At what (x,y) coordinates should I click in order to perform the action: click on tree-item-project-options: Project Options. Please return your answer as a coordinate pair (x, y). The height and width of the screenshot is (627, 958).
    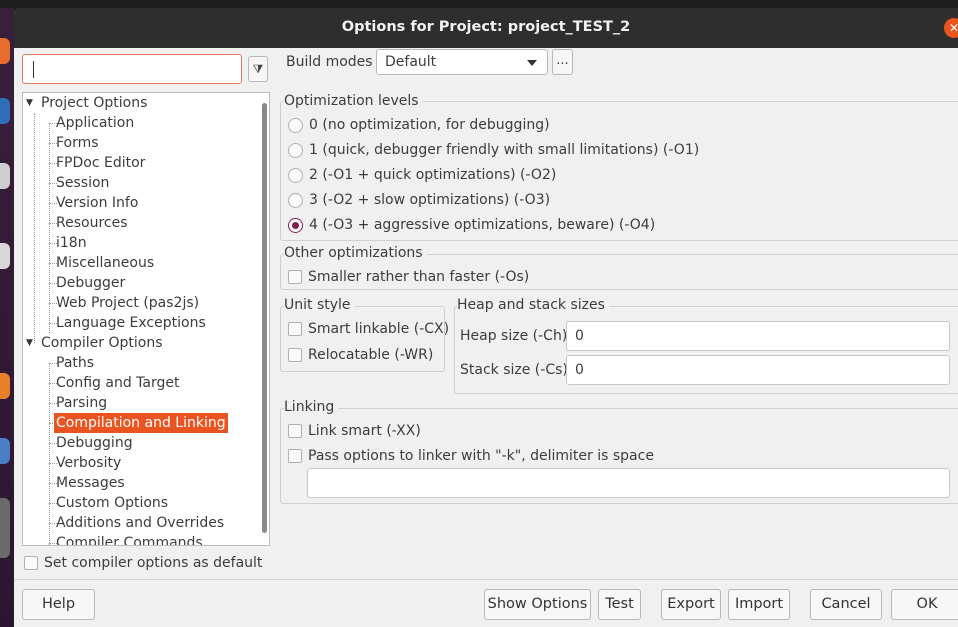
    Looking at the image, I should click on (94, 103).